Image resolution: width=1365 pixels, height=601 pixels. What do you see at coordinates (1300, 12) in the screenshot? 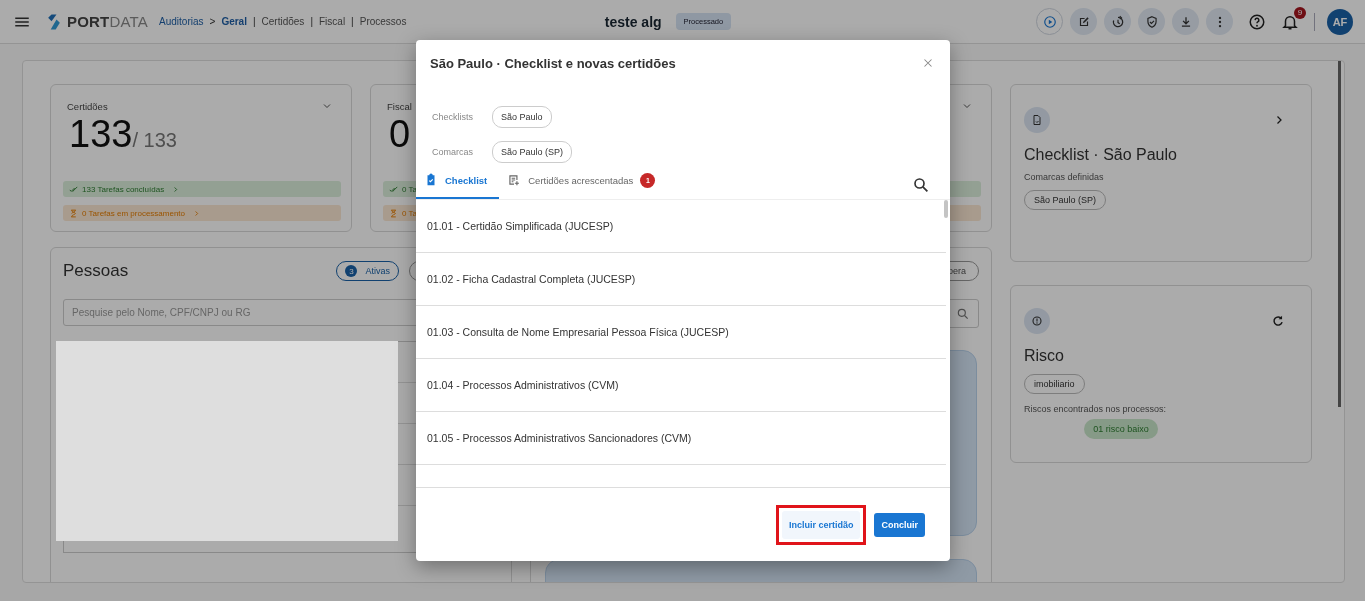
I see `notification-badge: 9` at bounding box center [1300, 12].